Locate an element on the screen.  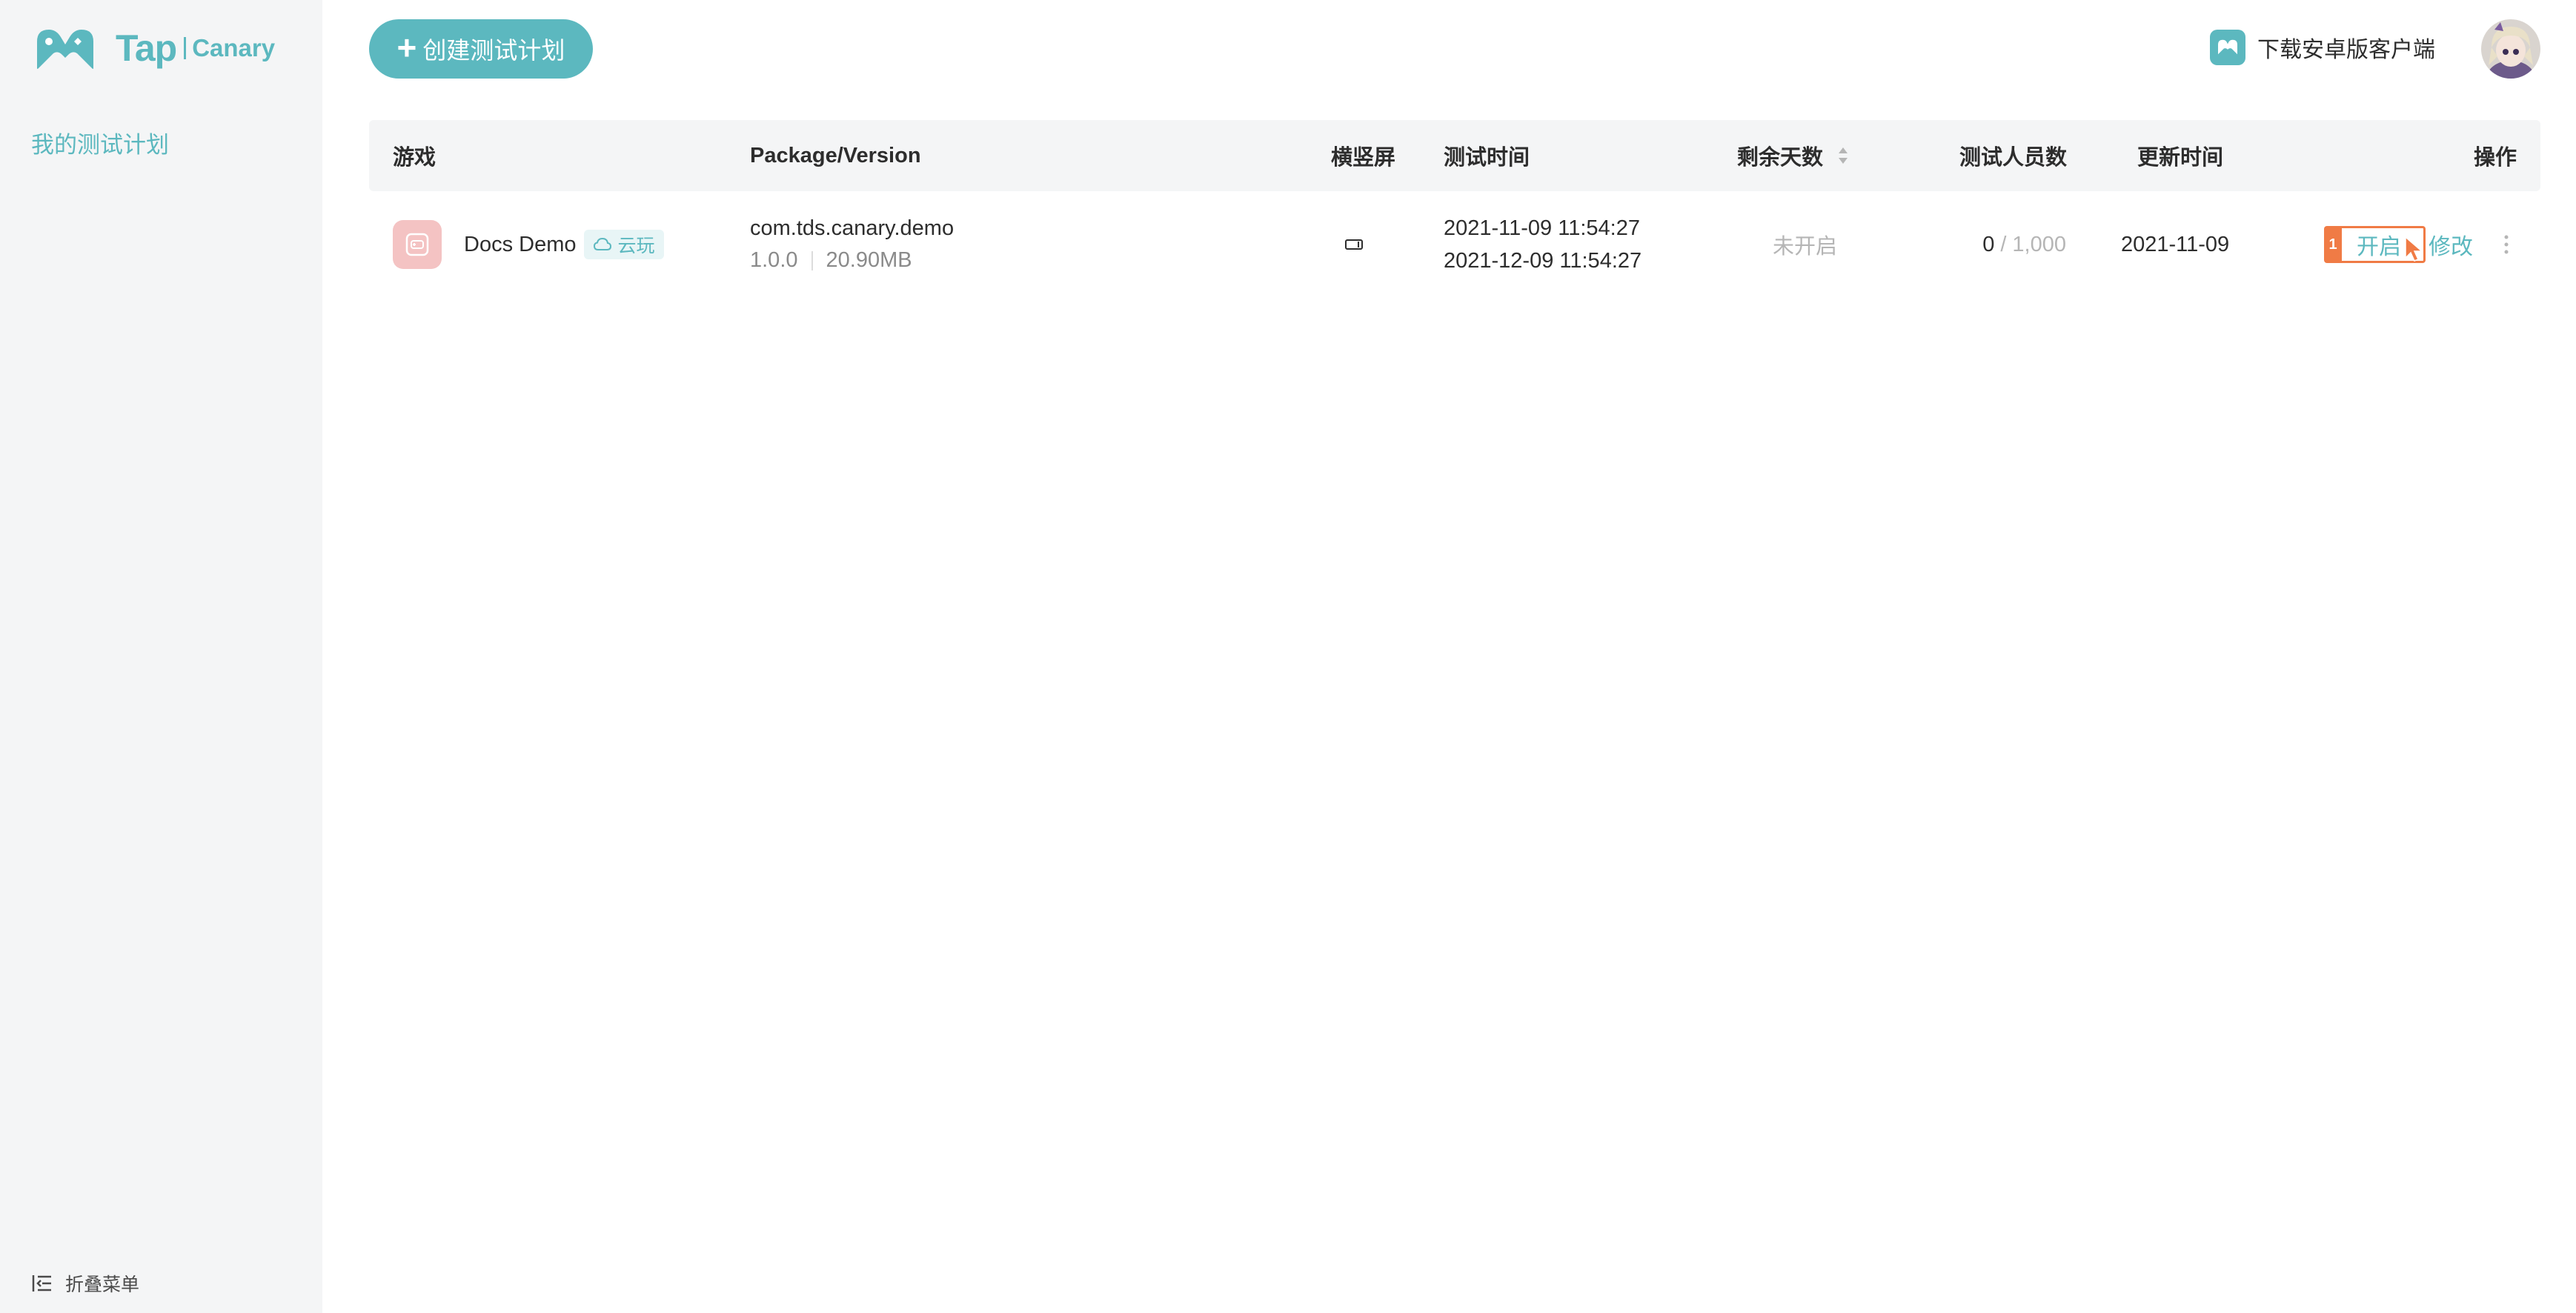
game-icon is located at coordinates (417, 245).